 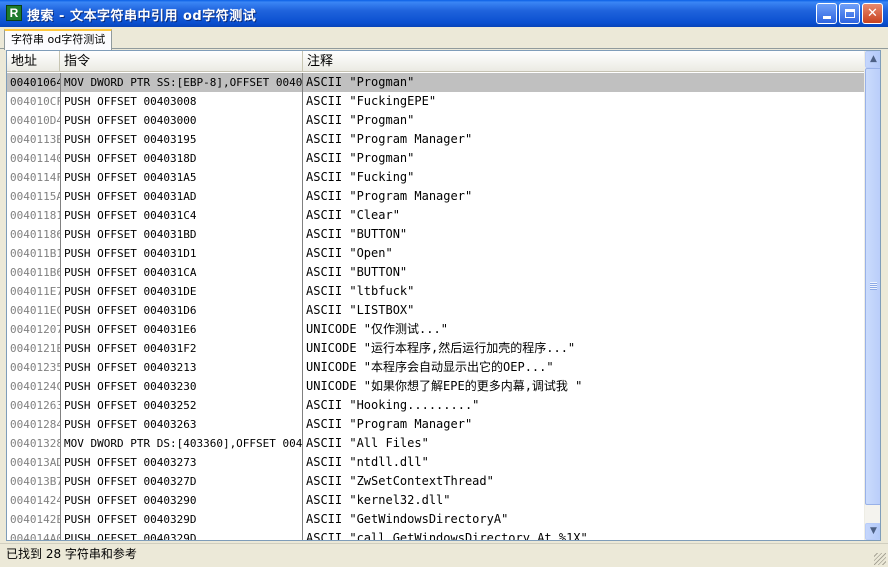 I want to click on resize-grip-icon, so click(x=880, y=559).